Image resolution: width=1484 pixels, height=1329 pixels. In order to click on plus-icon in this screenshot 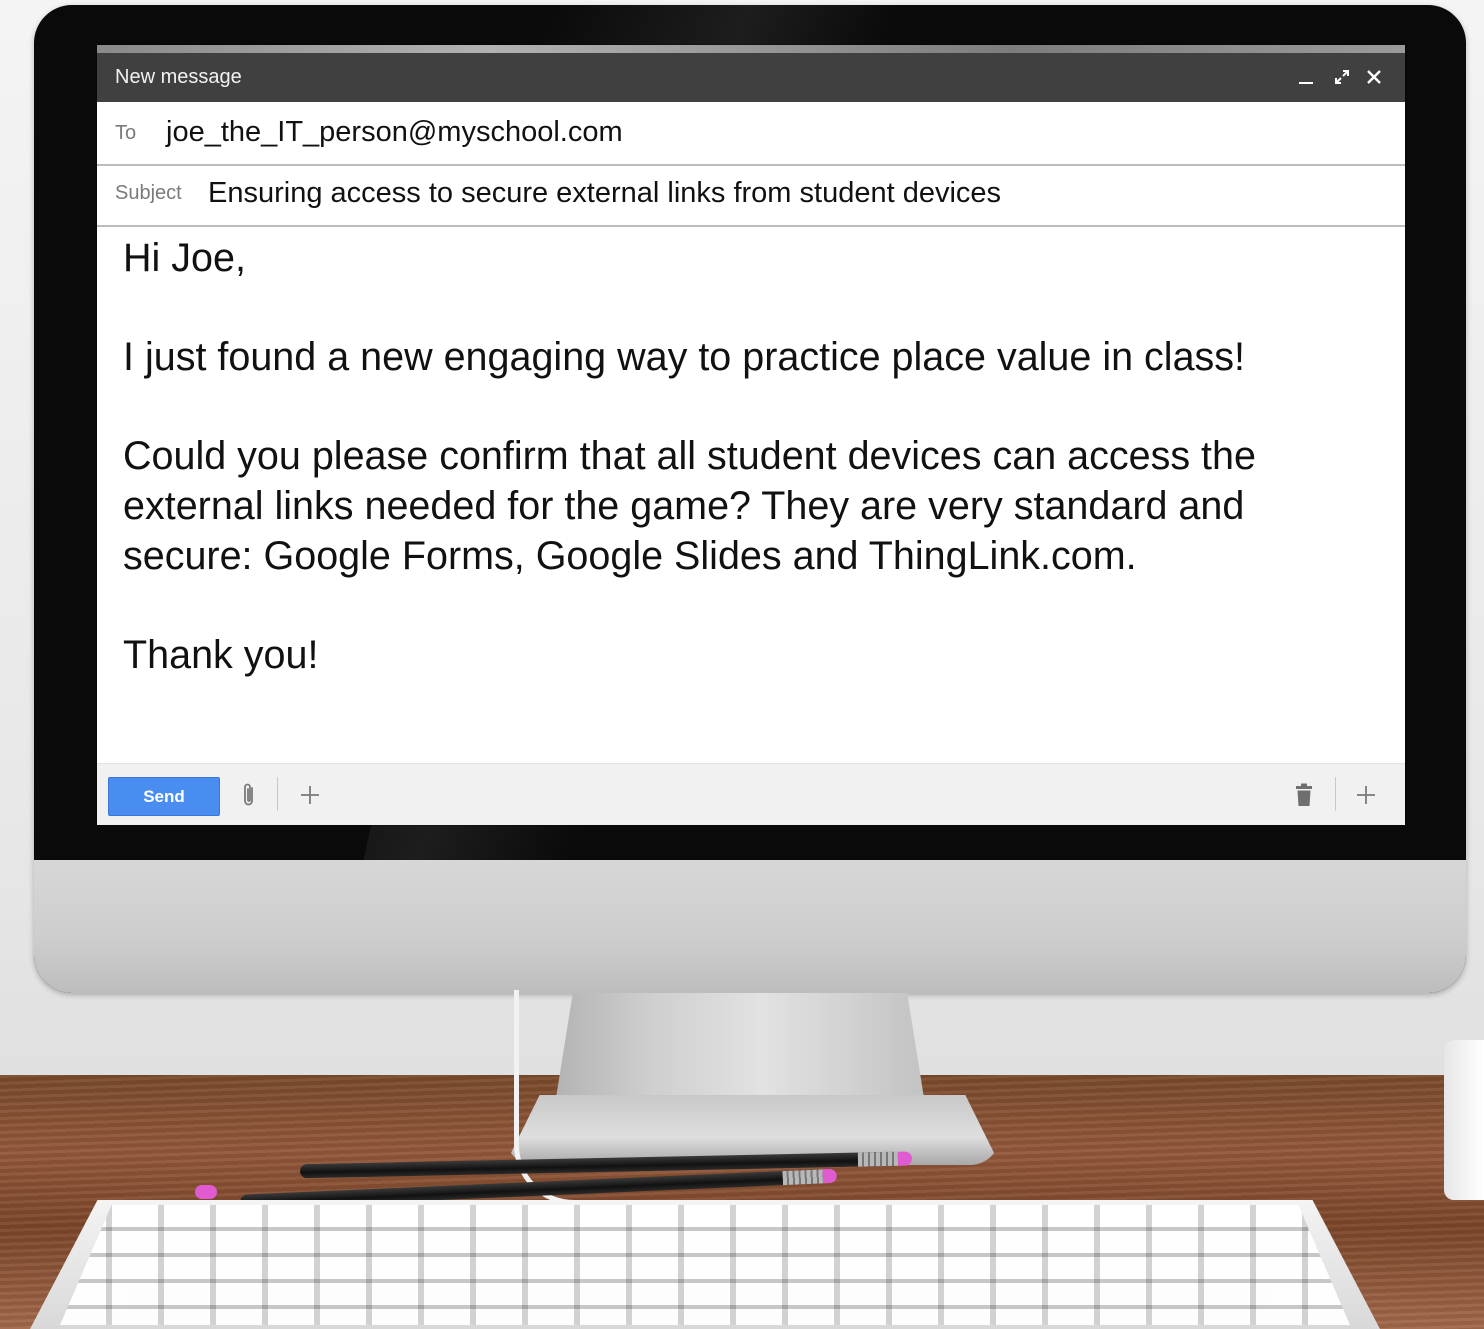, I will do `click(310, 795)`.